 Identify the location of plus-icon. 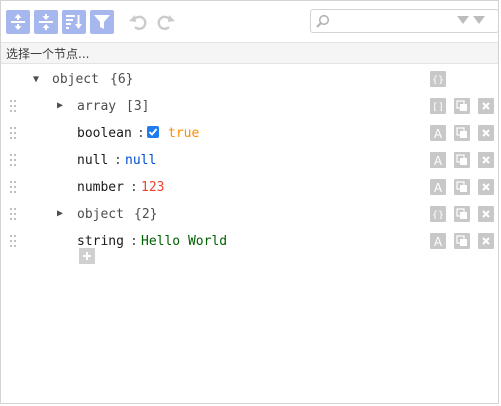
(87, 256).